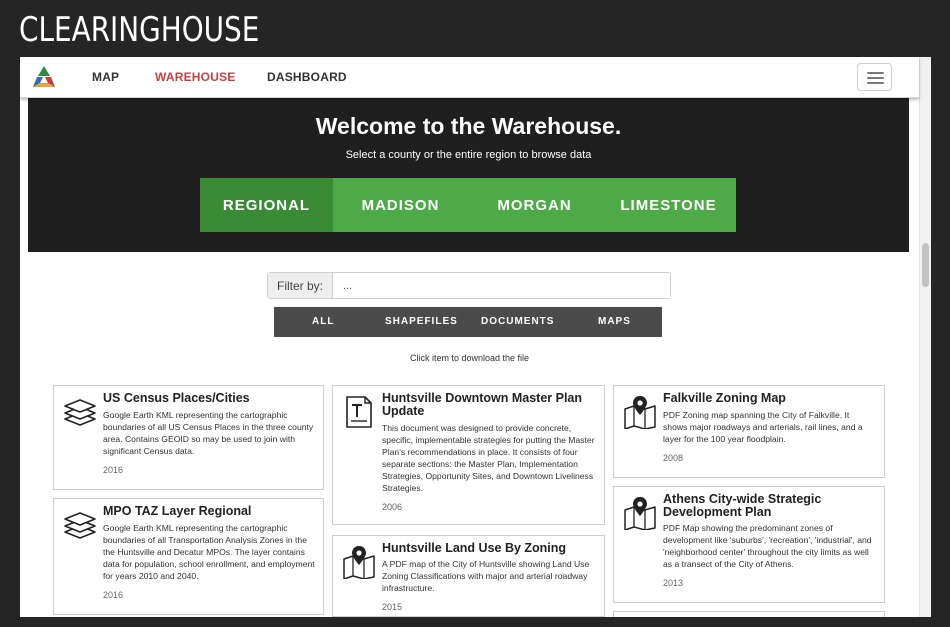 The width and height of the screenshot is (950, 627). Describe the element at coordinates (614, 322) in the screenshot. I see `type-maps-button: MAPS` at that location.